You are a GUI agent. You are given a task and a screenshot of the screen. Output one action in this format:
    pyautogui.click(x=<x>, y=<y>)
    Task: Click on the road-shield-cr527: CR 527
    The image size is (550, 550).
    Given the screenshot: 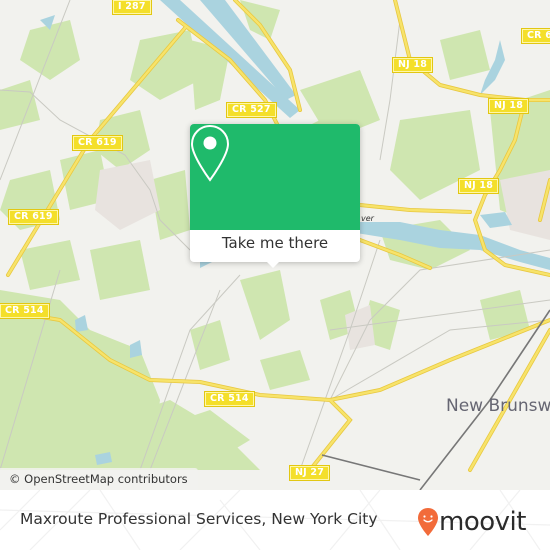 What is the action you would take?
    pyautogui.click(x=251, y=110)
    